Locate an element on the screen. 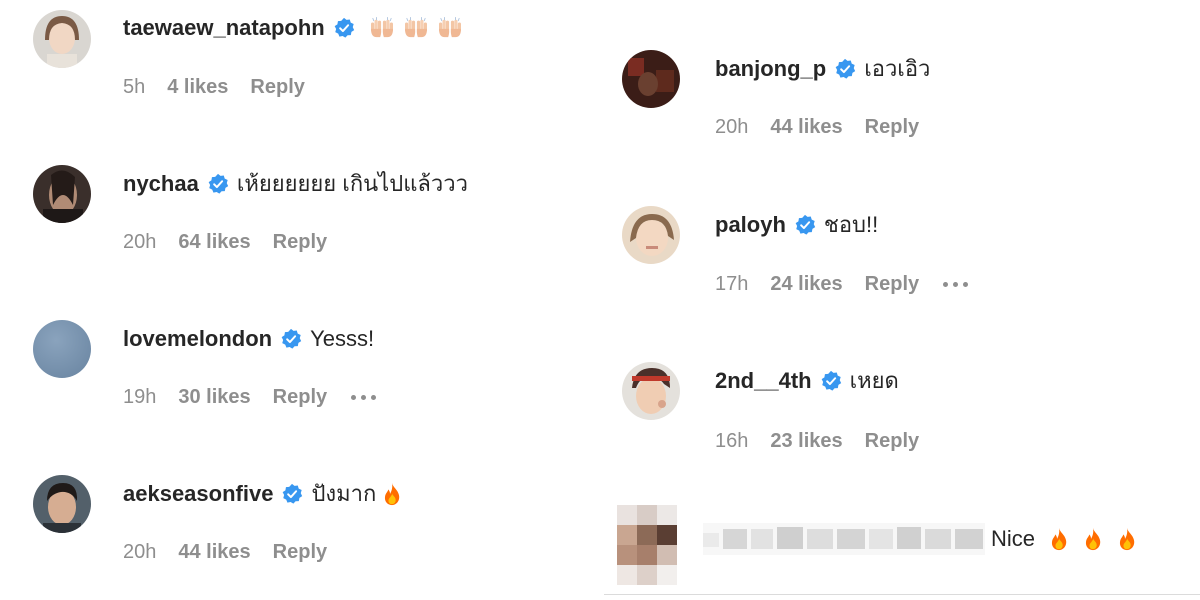 This screenshot has width=1200, height=600. pixelated-username is located at coordinates (844, 539).